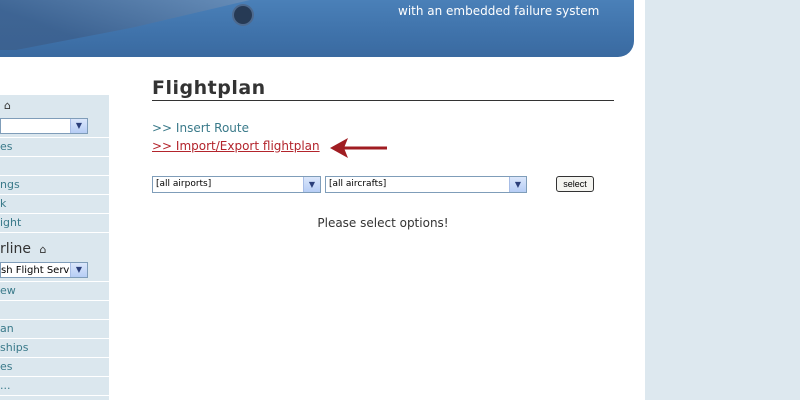 This screenshot has height=400, width=800. What do you see at coordinates (54, 185) in the screenshot?
I see `sidebar-link: ngs` at bounding box center [54, 185].